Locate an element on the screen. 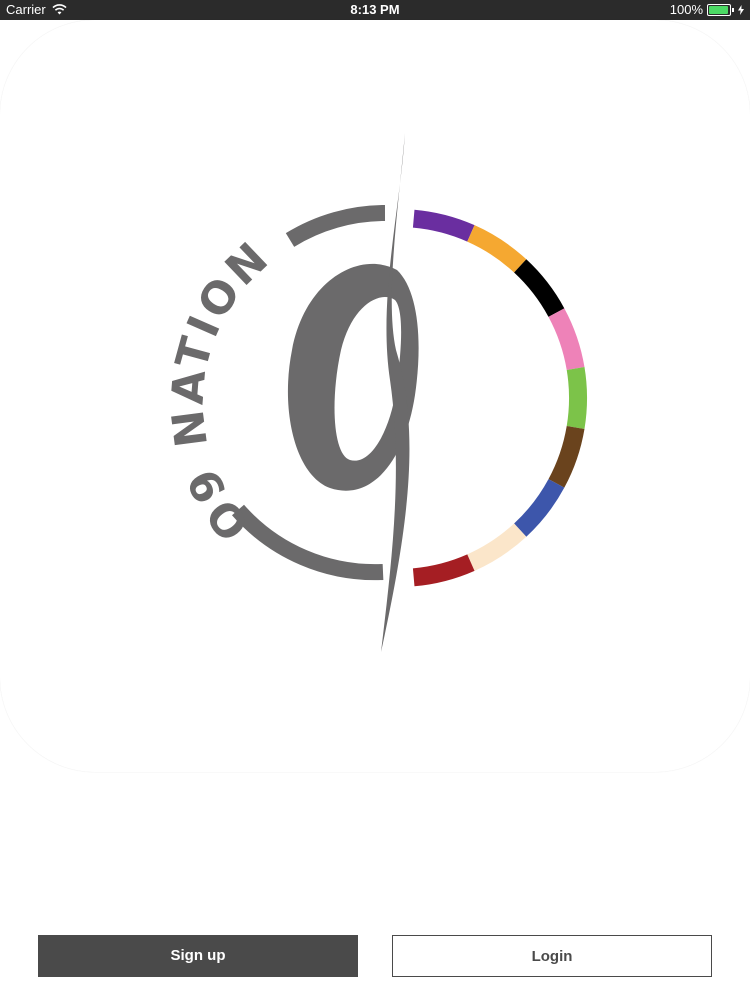 This screenshot has width=750, height=1000. brand-text: O9 NATION is located at coordinates (221, 390).